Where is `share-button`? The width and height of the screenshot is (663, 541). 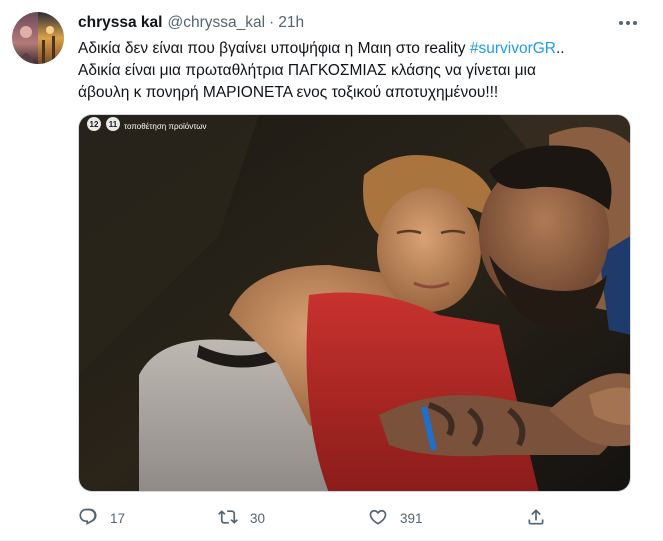
share-button is located at coordinates (536, 518).